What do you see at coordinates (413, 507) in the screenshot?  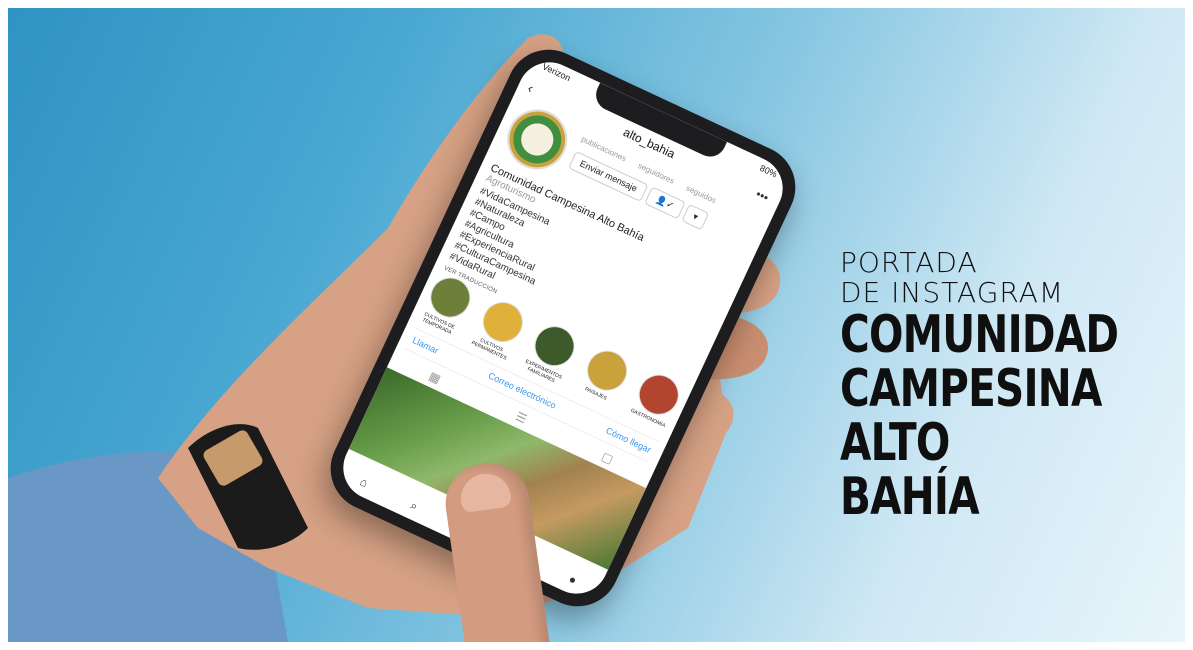 I see `search-icon: ⌕` at bounding box center [413, 507].